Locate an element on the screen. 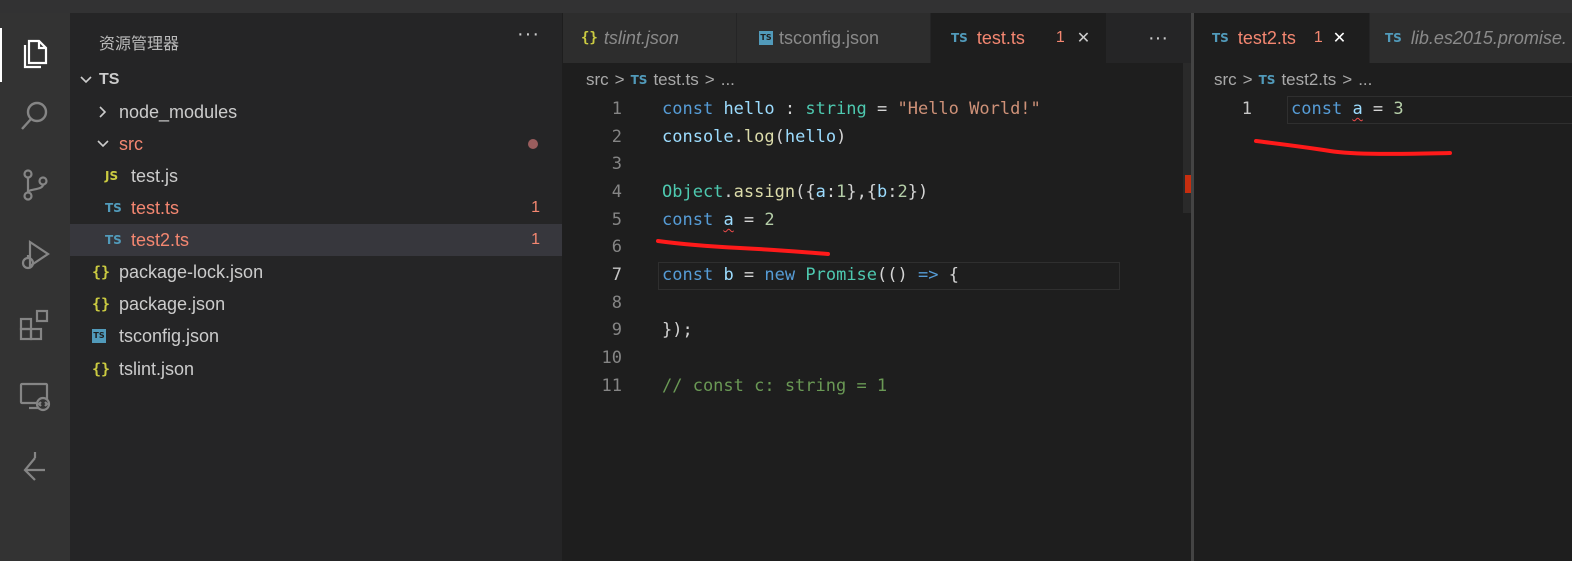 This screenshot has width=1572, height=561. annotation-overlay is located at coordinates (1054, 197).